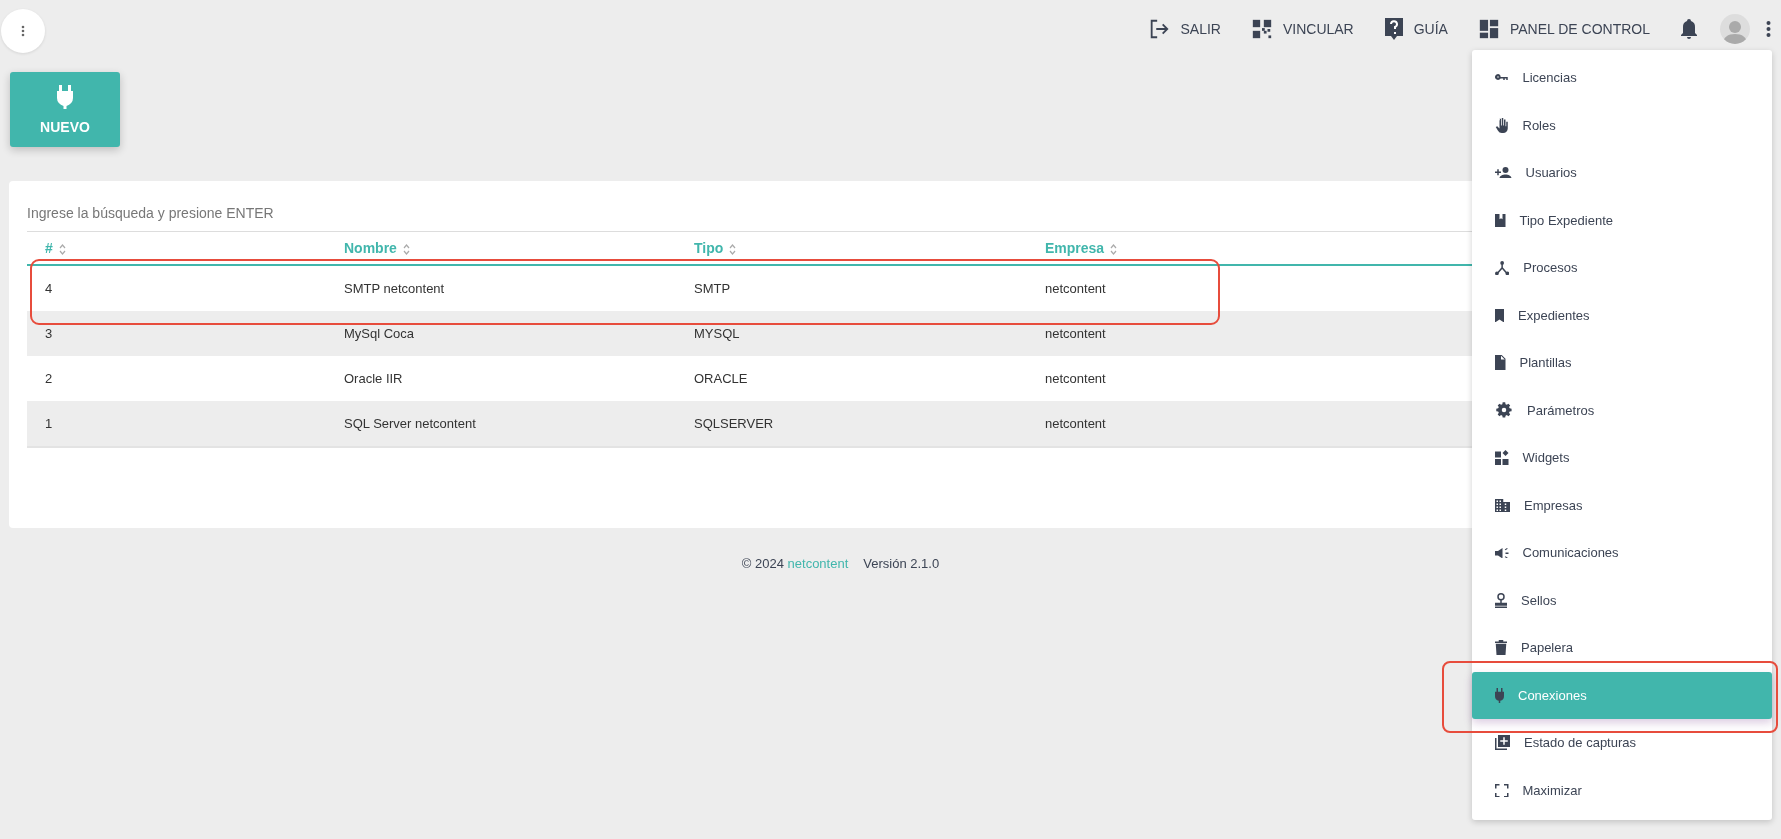 The width and height of the screenshot is (1781, 839). I want to click on menu-item: Tipo Expediente, so click(1622, 220).